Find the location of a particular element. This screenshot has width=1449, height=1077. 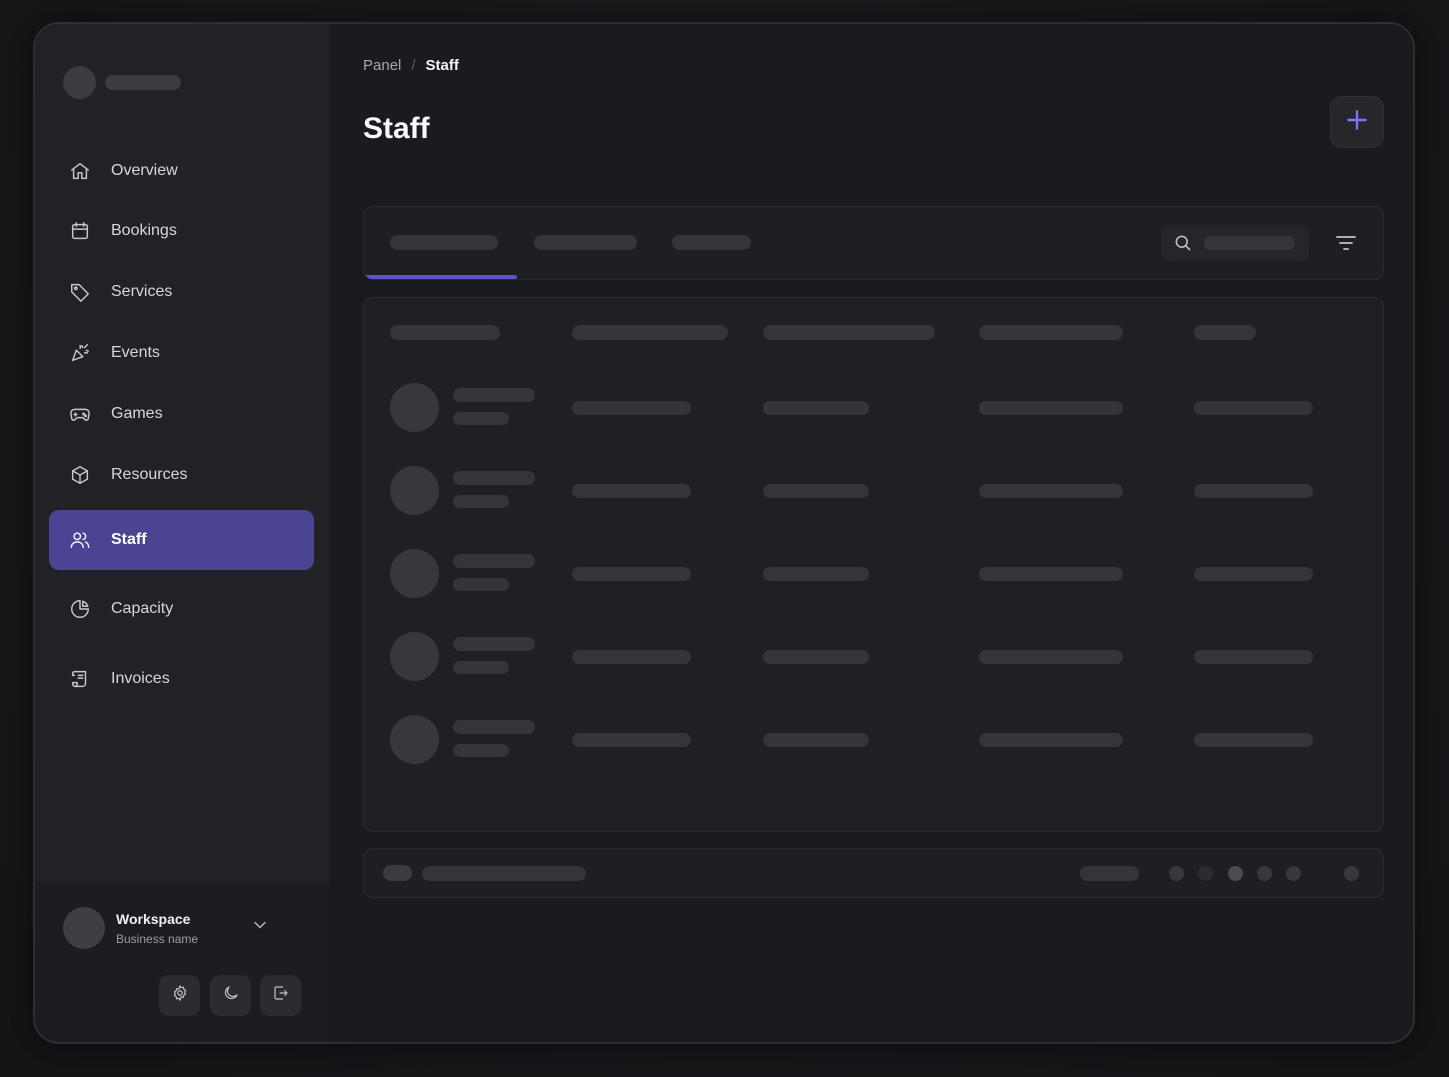

settings-button is located at coordinates (179, 995).